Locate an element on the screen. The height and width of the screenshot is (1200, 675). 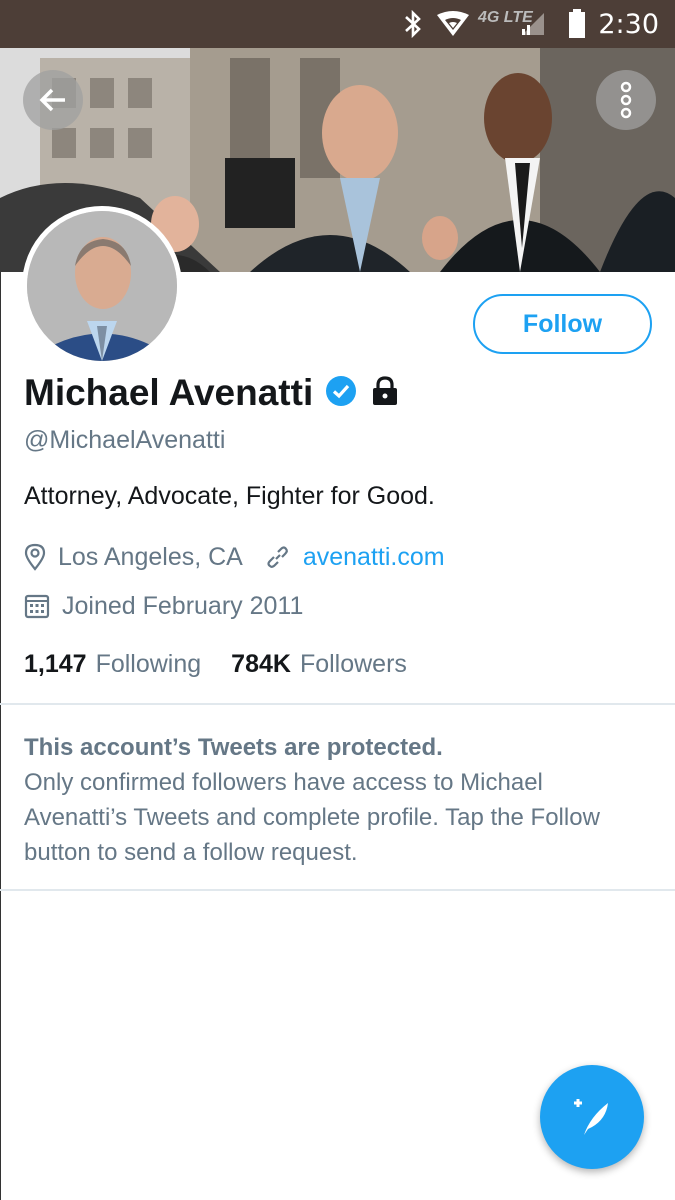
link-icon is located at coordinates (278, 557).